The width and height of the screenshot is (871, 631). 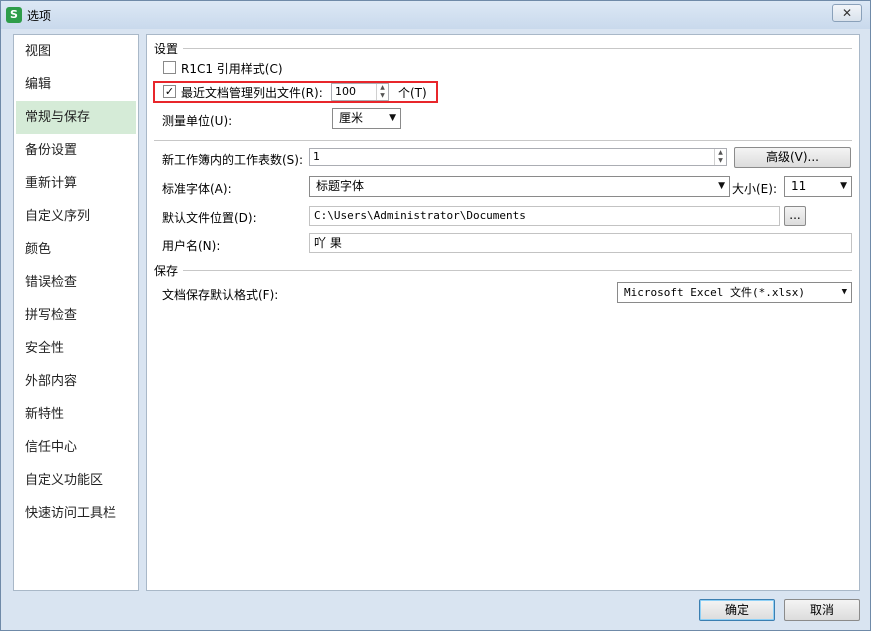 What do you see at coordinates (517, 48) in the screenshot?
I see `settings-divider` at bounding box center [517, 48].